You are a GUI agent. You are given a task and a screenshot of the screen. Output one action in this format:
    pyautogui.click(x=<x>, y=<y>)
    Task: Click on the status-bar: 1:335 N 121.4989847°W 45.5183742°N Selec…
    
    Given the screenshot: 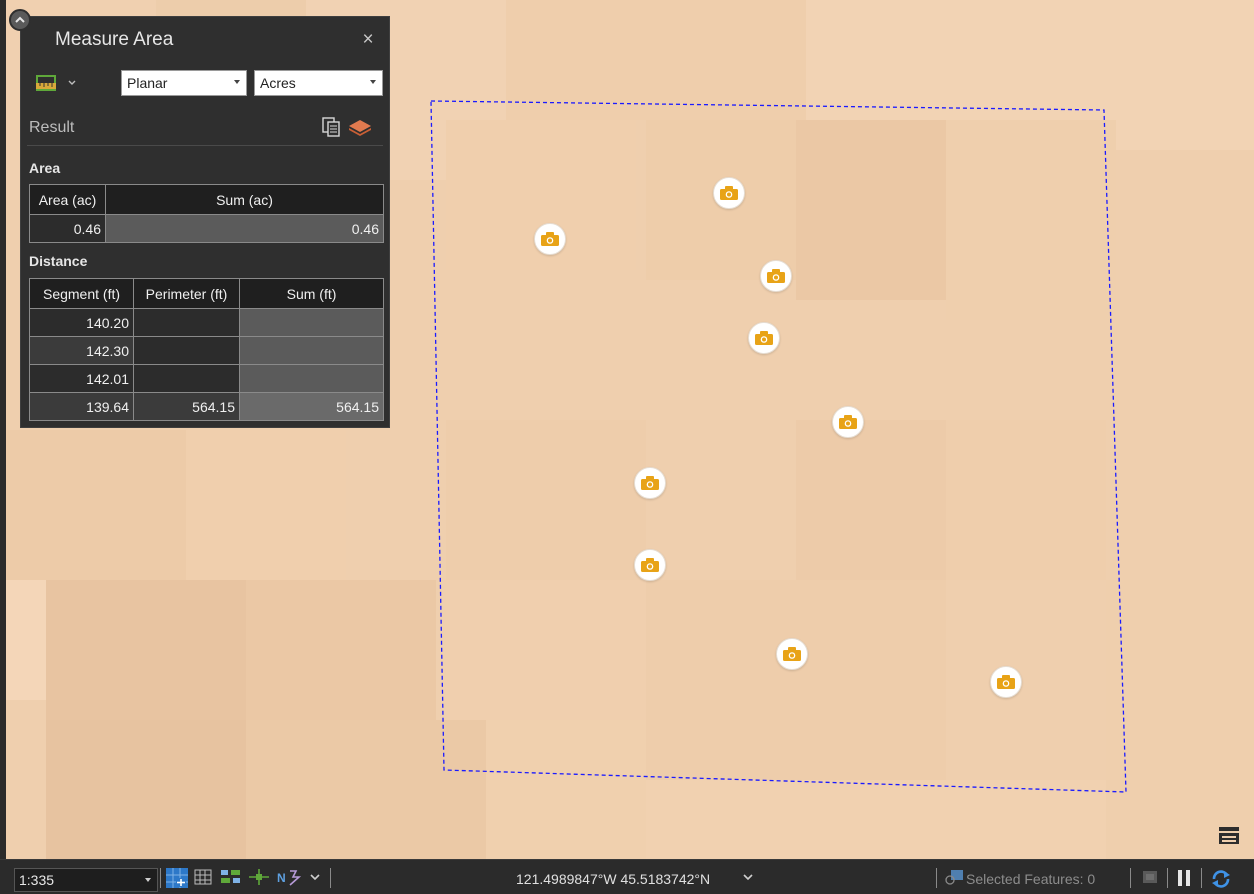 What is the action you would take?
    pyautogui.click(x=627, y=876)
    